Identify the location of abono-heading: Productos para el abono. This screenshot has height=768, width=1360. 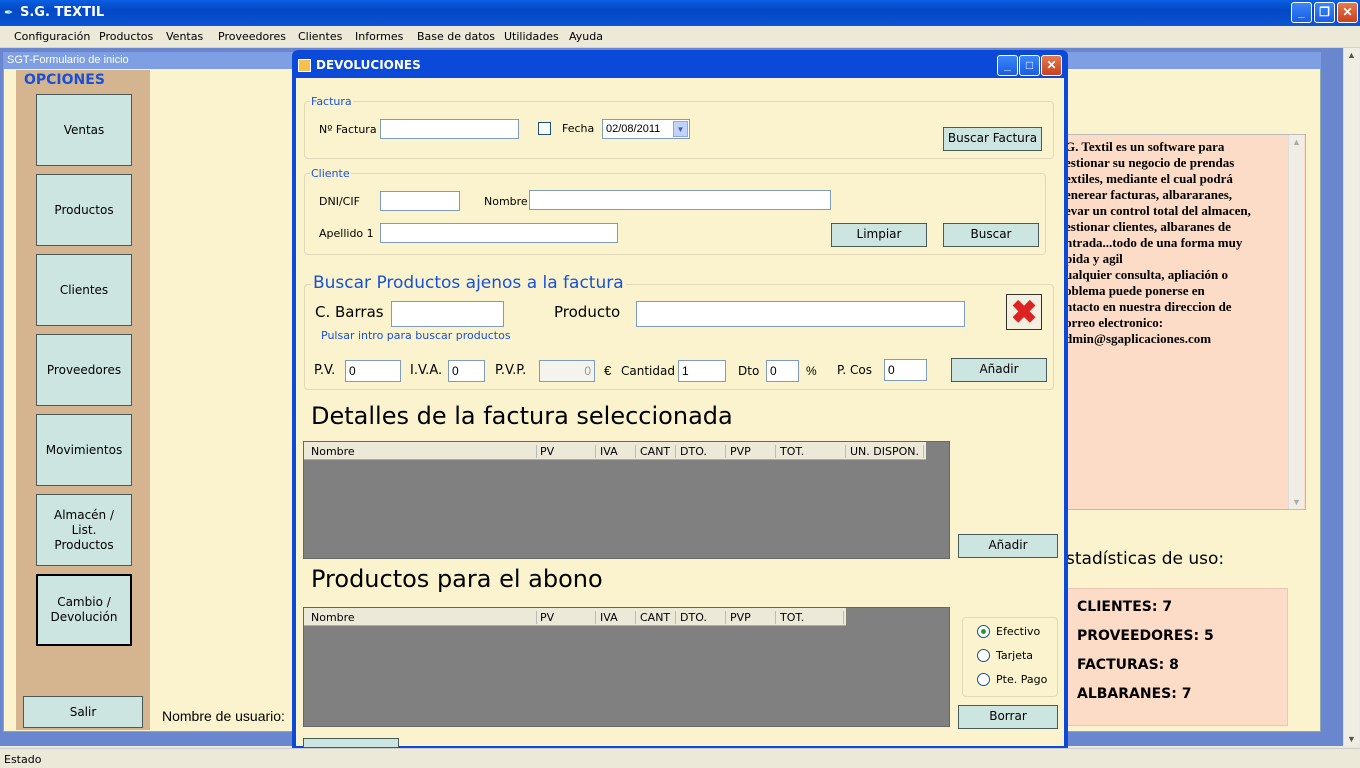
(457, 579).